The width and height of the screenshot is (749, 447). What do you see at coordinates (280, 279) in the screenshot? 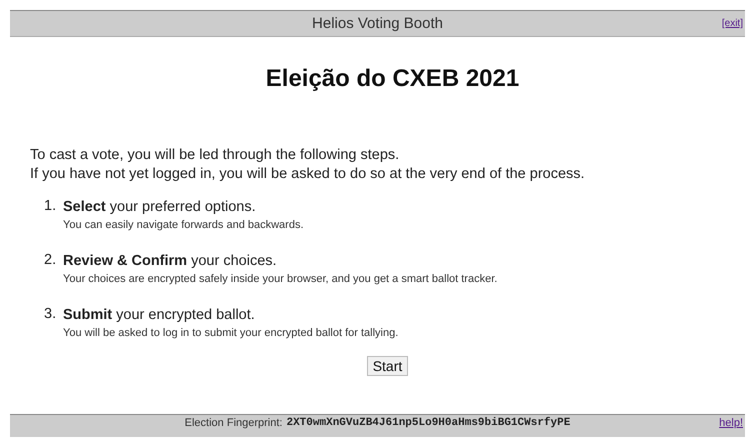
I see `step-description: Your choices are encrypted safely inside your browser, and you get a smart ballot tracker.` at bounding box center [280, 279].